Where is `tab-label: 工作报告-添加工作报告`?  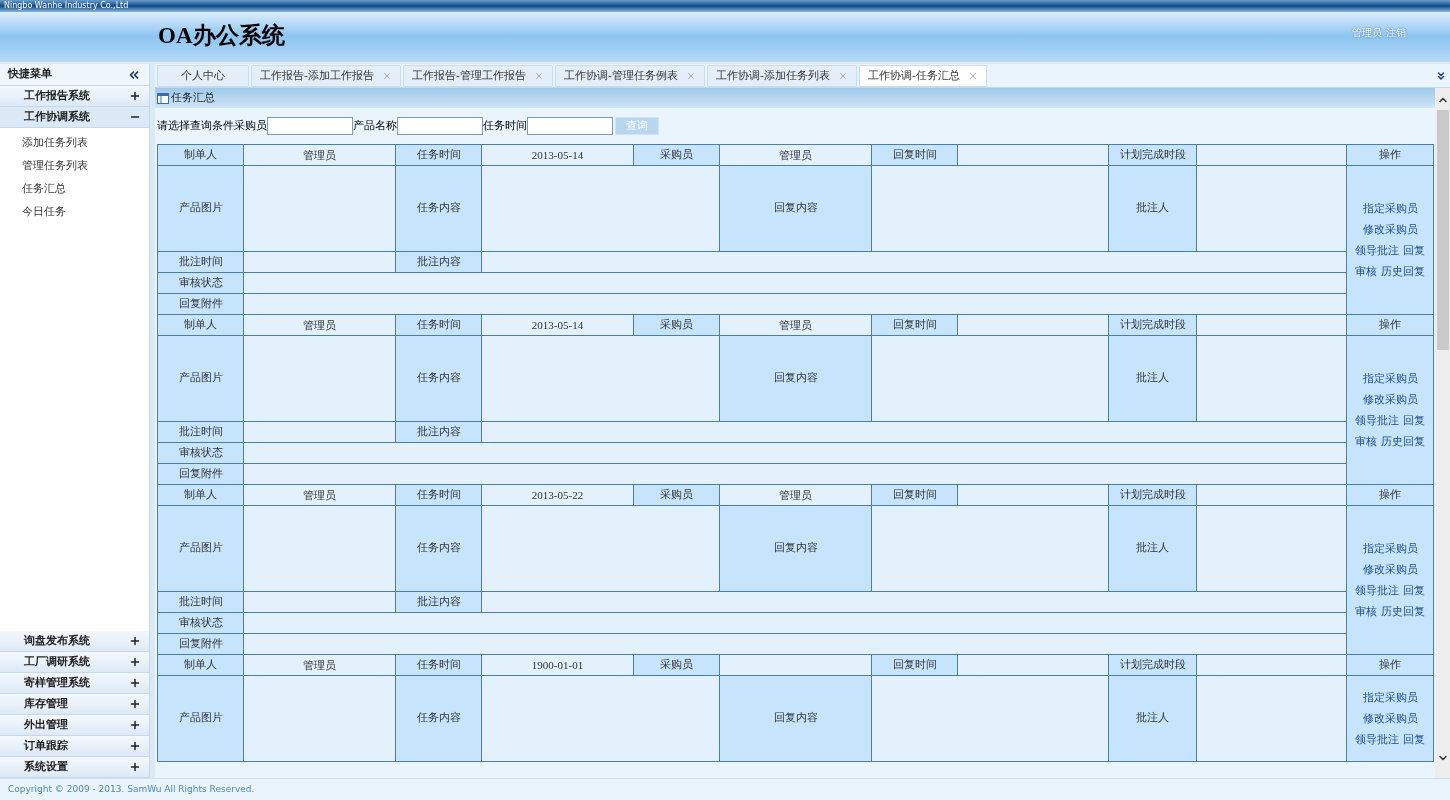
tab-label: 工作报告-添加工作报告 is located at coordinates (317, 75).